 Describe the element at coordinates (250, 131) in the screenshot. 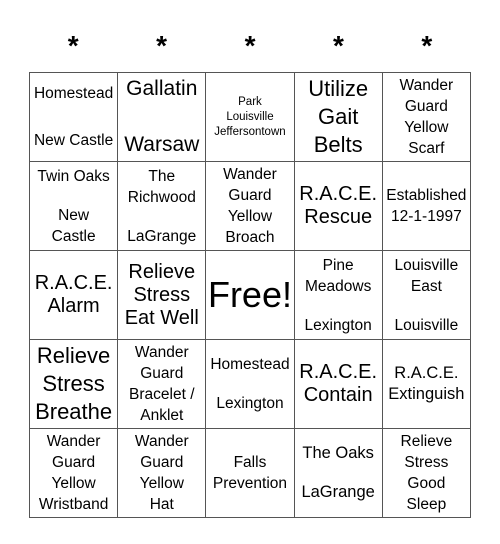

I see `cell-text-line: Jeffersontown` at that location.